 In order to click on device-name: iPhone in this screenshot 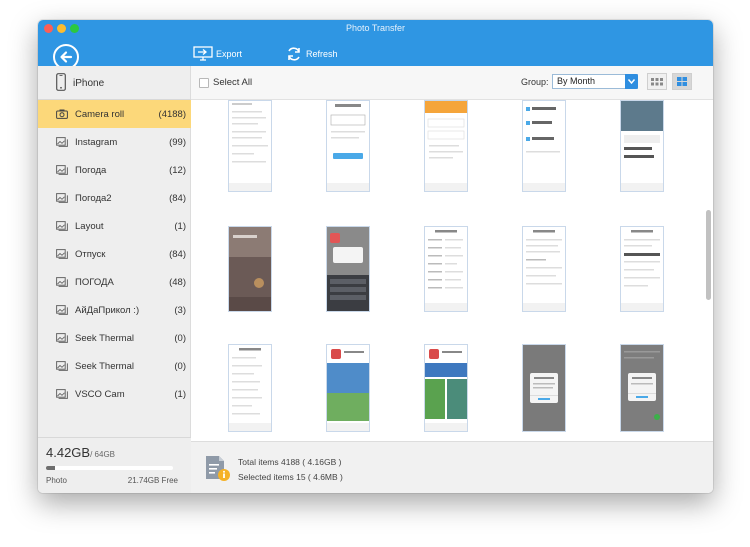, I will do `click(89, 83)`.